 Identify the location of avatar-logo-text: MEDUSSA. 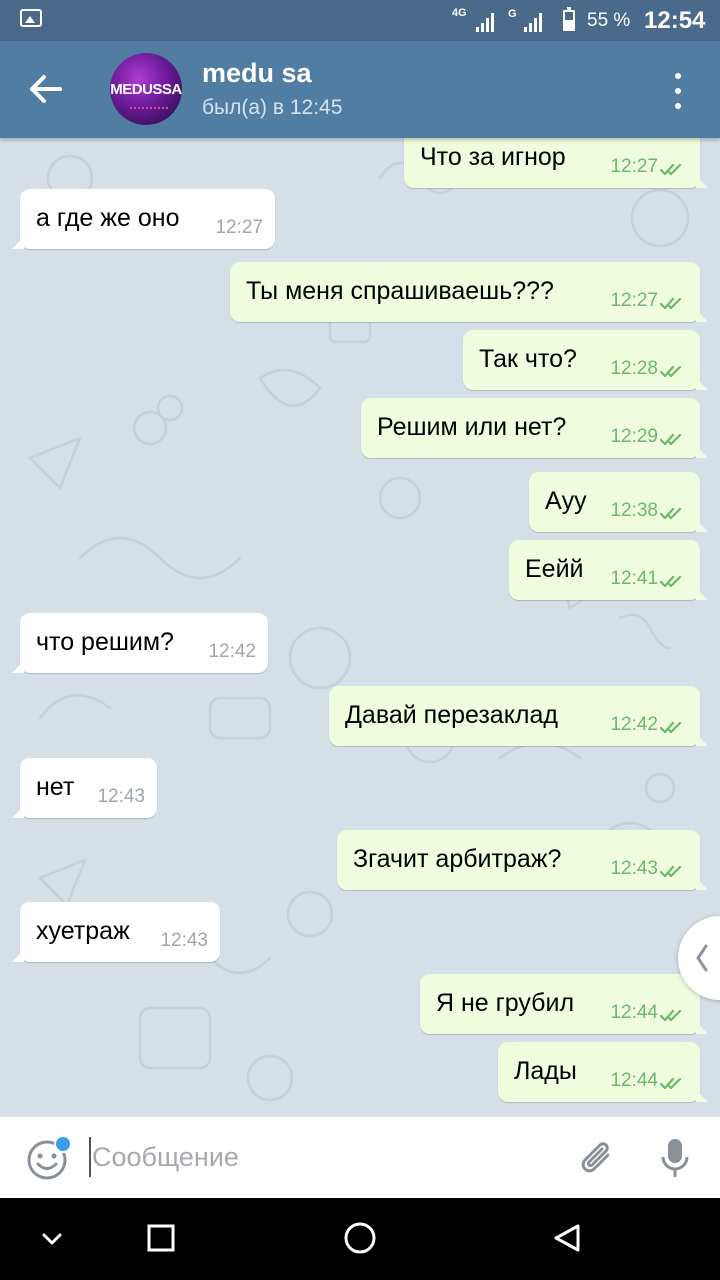
(146, 89).